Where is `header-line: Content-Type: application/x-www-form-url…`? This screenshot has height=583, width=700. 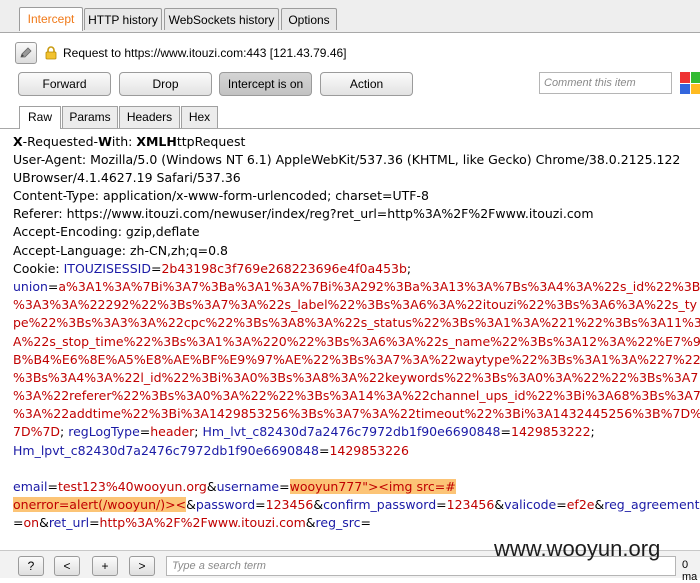
header-line: Content-Type: application/x-www-form-url… is located at coordinates (221, 195).